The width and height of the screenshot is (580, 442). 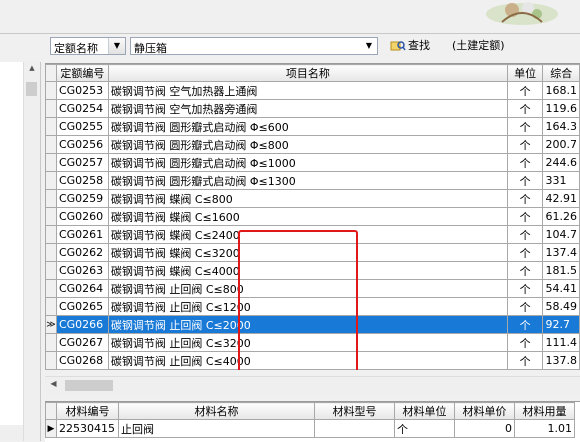 What do you see at coordinates (82, 306) in the screenshot?
I see `code-cell: CG0265` at bounding box center [82, 306].